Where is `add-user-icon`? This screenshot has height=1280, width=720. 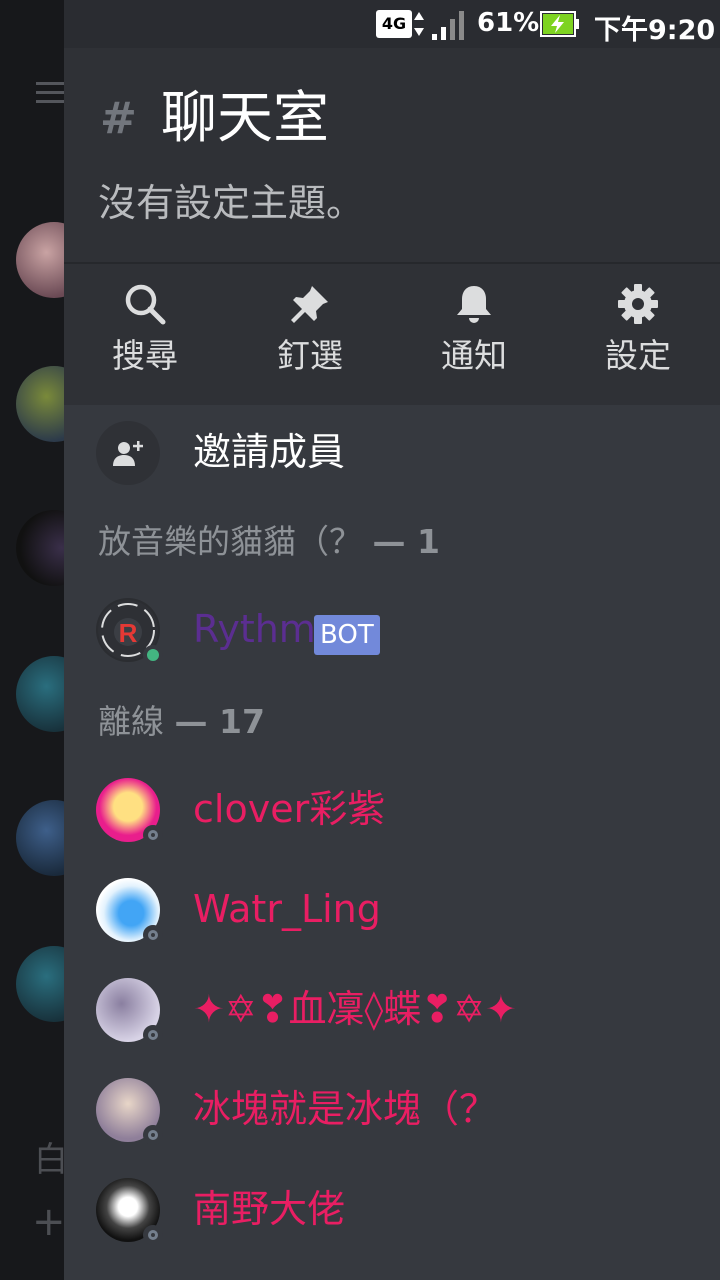 add-user-icon is located at coordinates (128, 453).